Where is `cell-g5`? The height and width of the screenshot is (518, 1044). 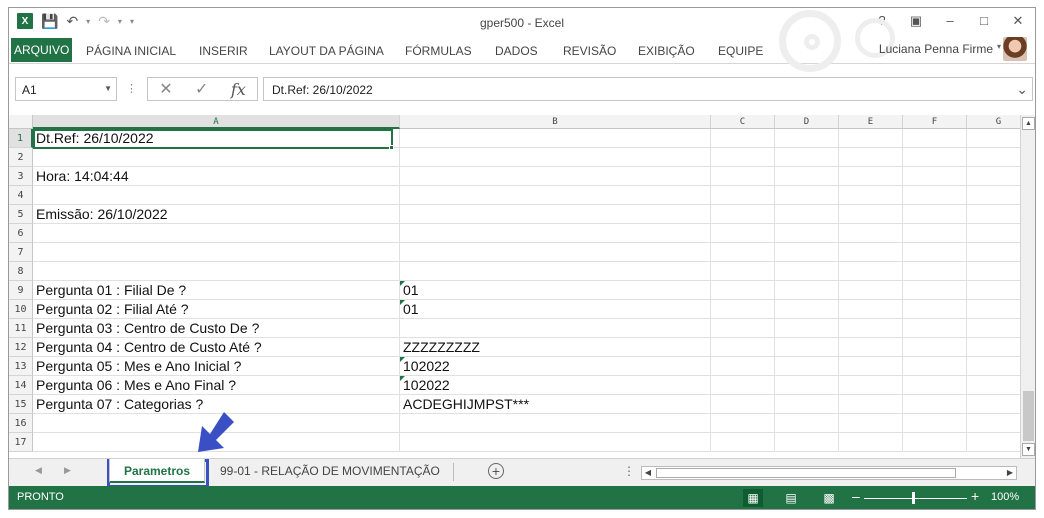 cell-g5 is located at coordinates (993, 214).